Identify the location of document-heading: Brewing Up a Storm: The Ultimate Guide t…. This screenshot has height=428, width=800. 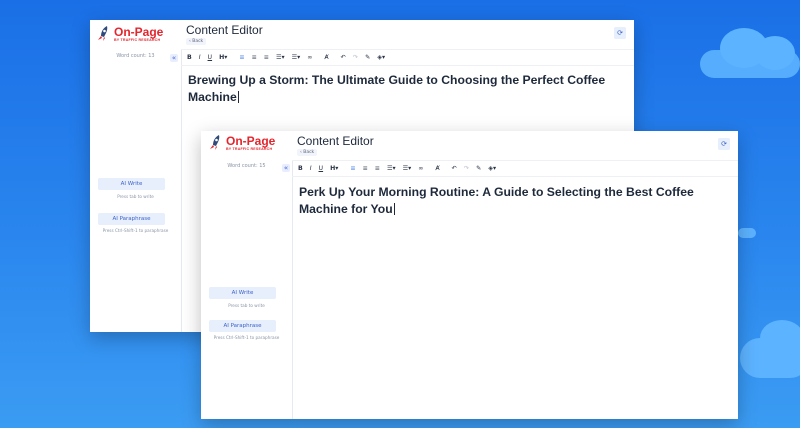
(405, 89).